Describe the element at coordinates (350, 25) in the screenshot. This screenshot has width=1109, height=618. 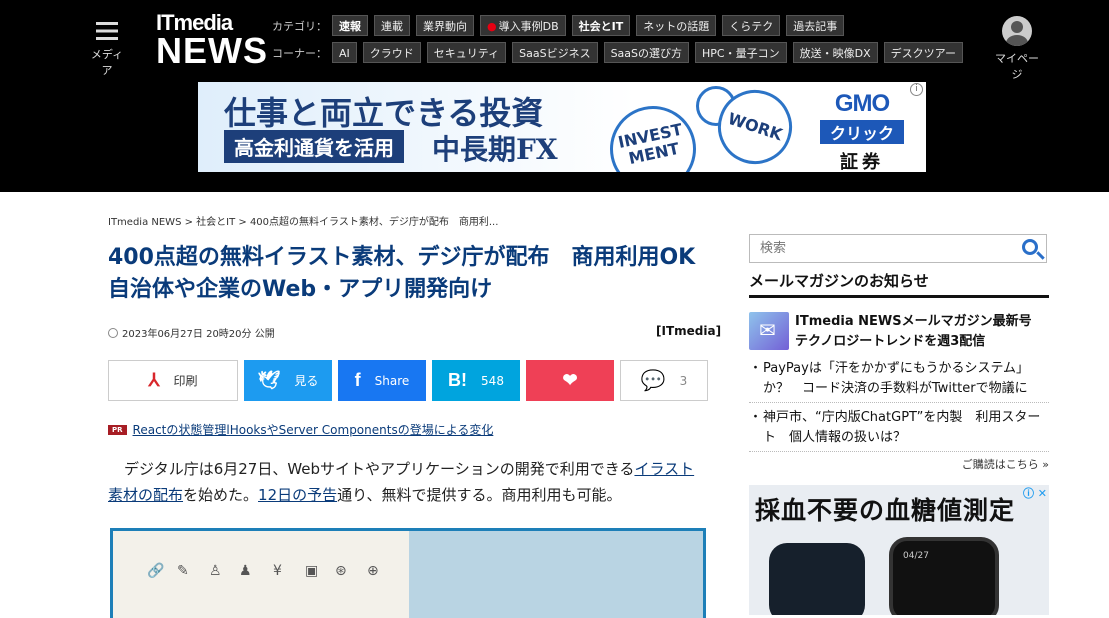
I see `category-tag-breaking: 速報` at that location.